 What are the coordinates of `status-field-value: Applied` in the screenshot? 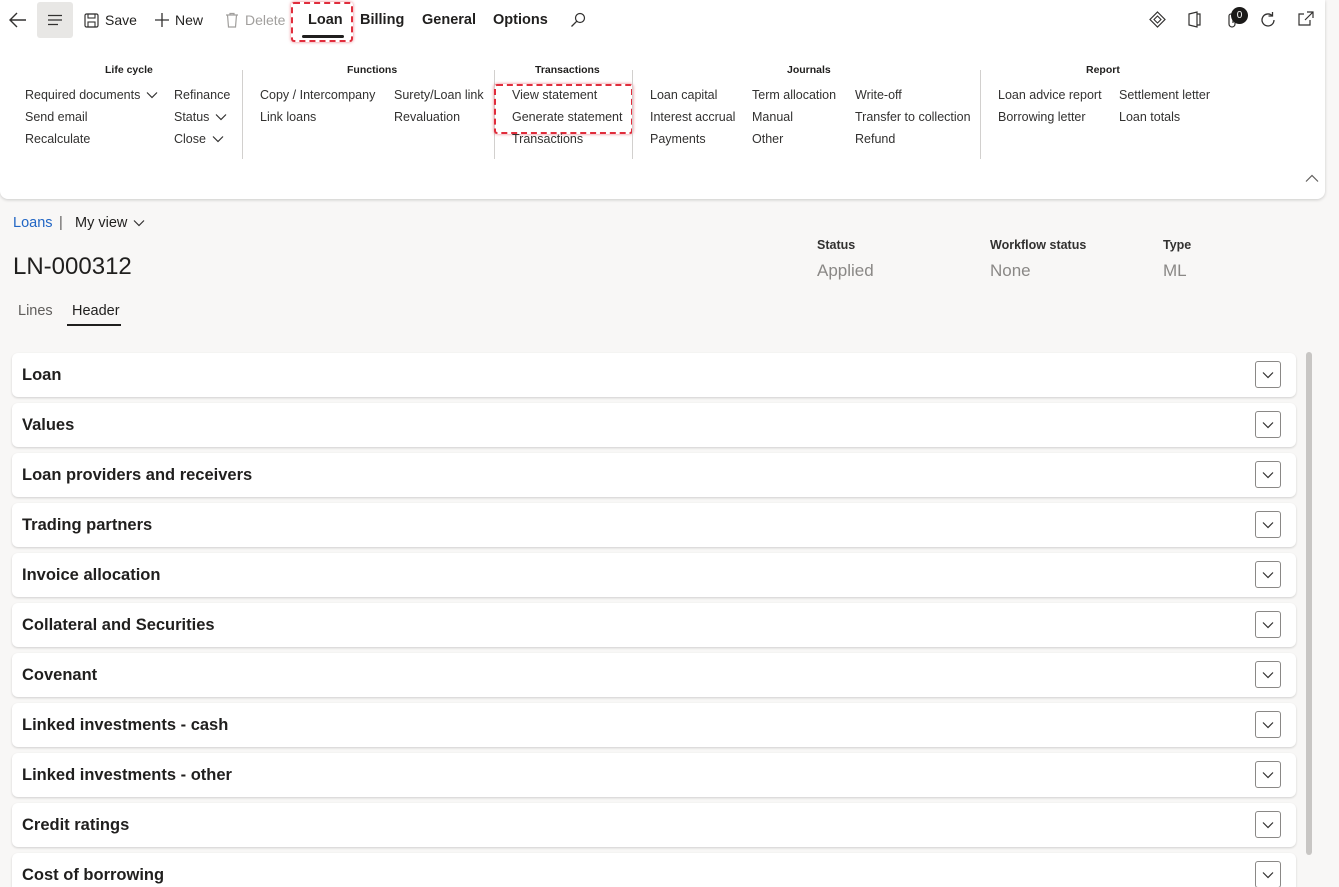 It's located at (845, 270).